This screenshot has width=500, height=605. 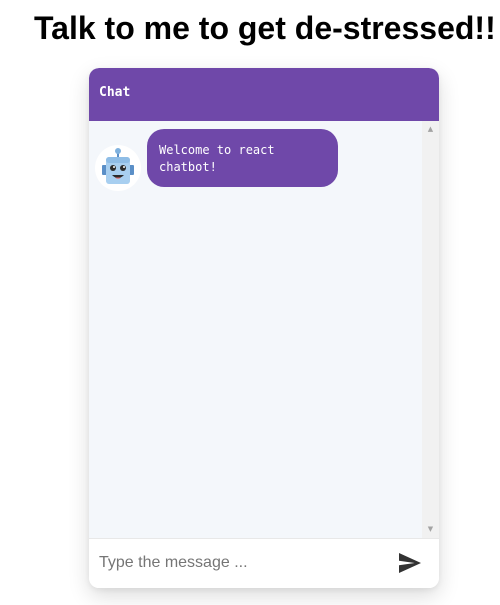 I want to click on chat-header-title: Chat, so click(x=115, y=92).